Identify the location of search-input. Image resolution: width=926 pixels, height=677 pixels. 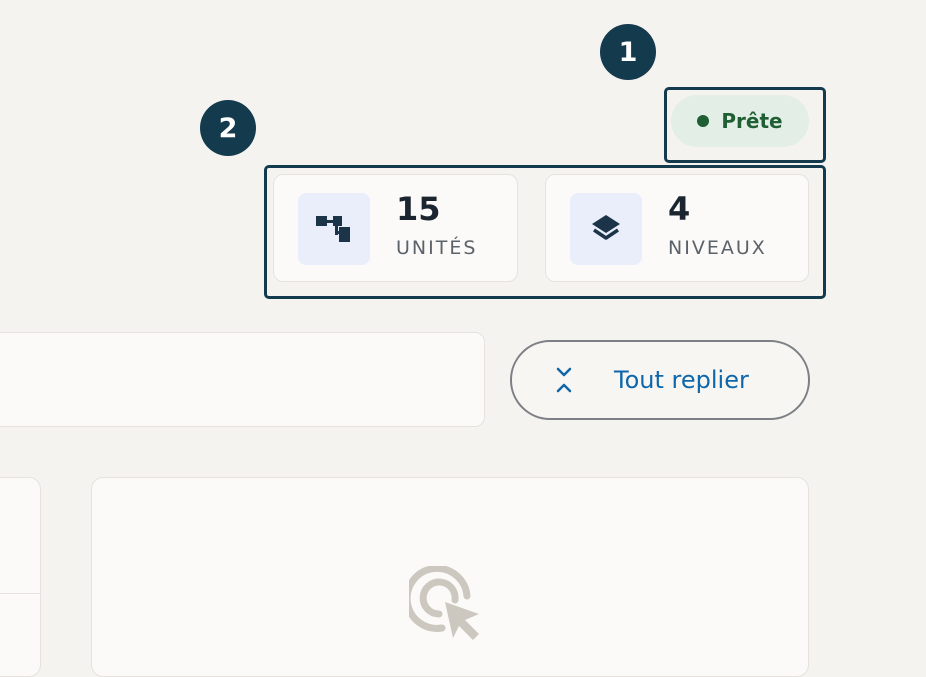
(242, 379).